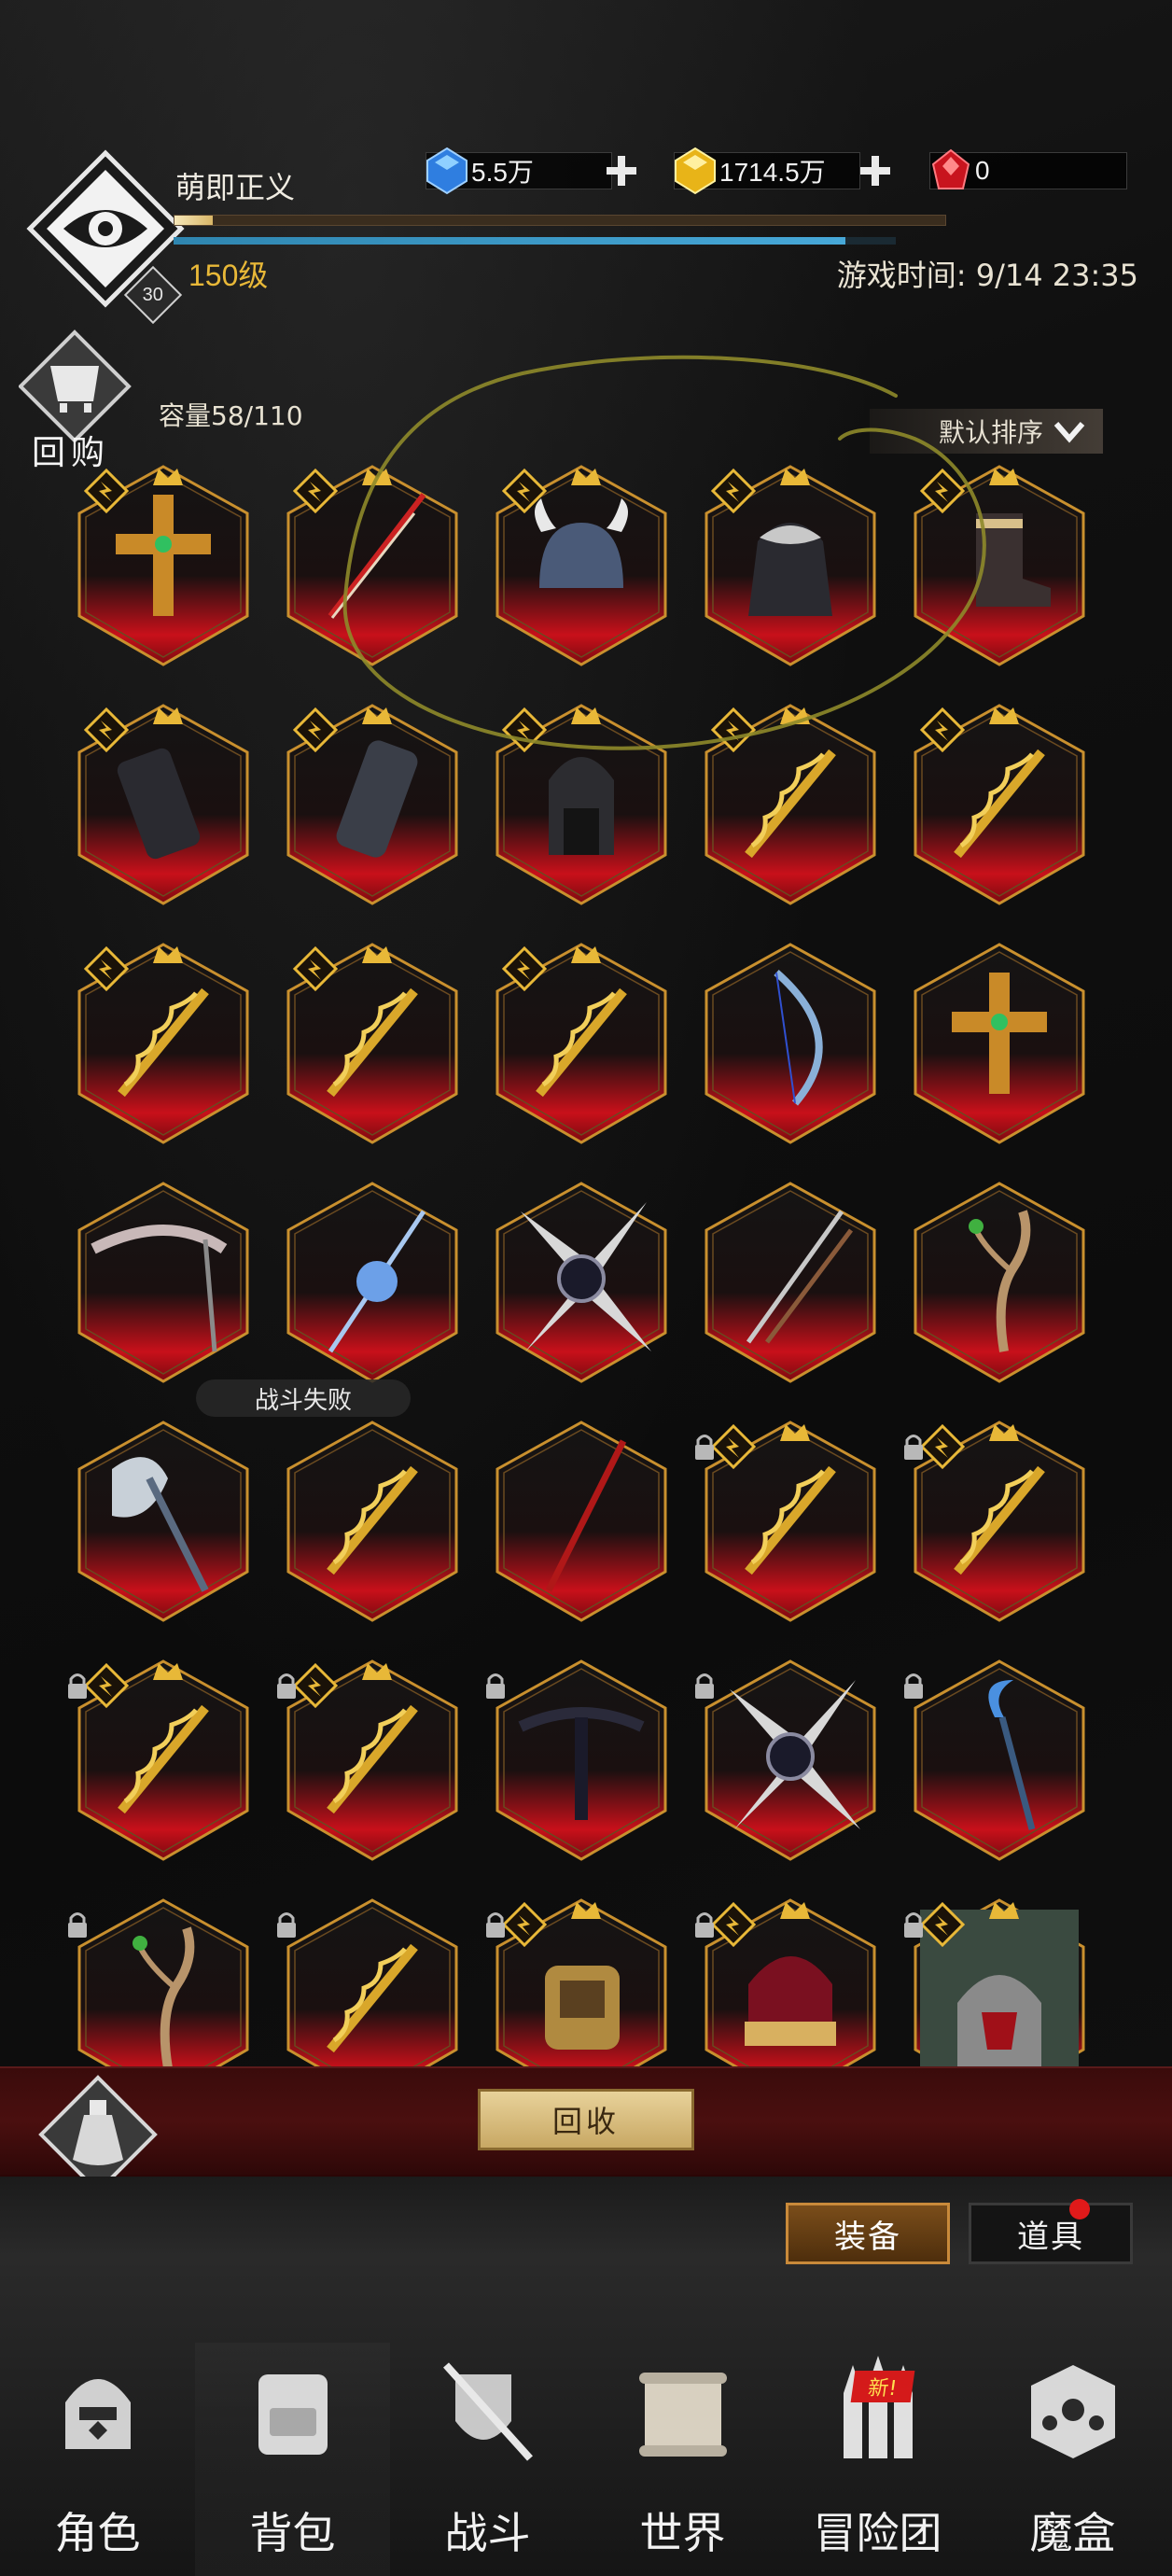 The width and height of the screenshot is (1172, 2576). I want to click on add-blue-gem-button, so click(621, 170).